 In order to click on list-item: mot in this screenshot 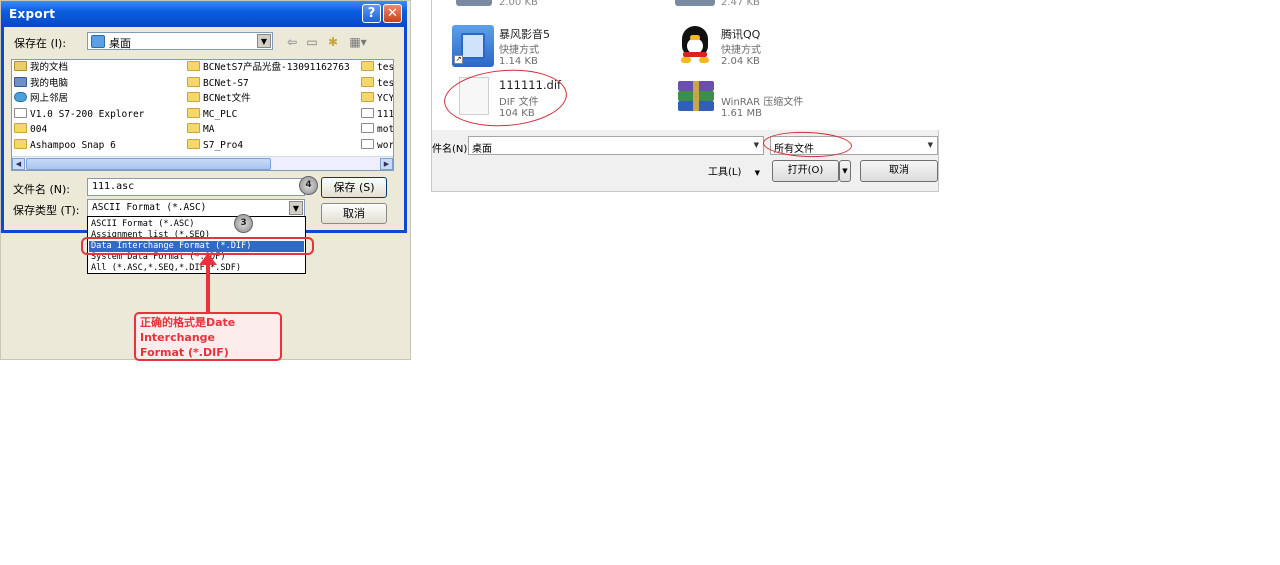, I will do `click(377, 130)`.